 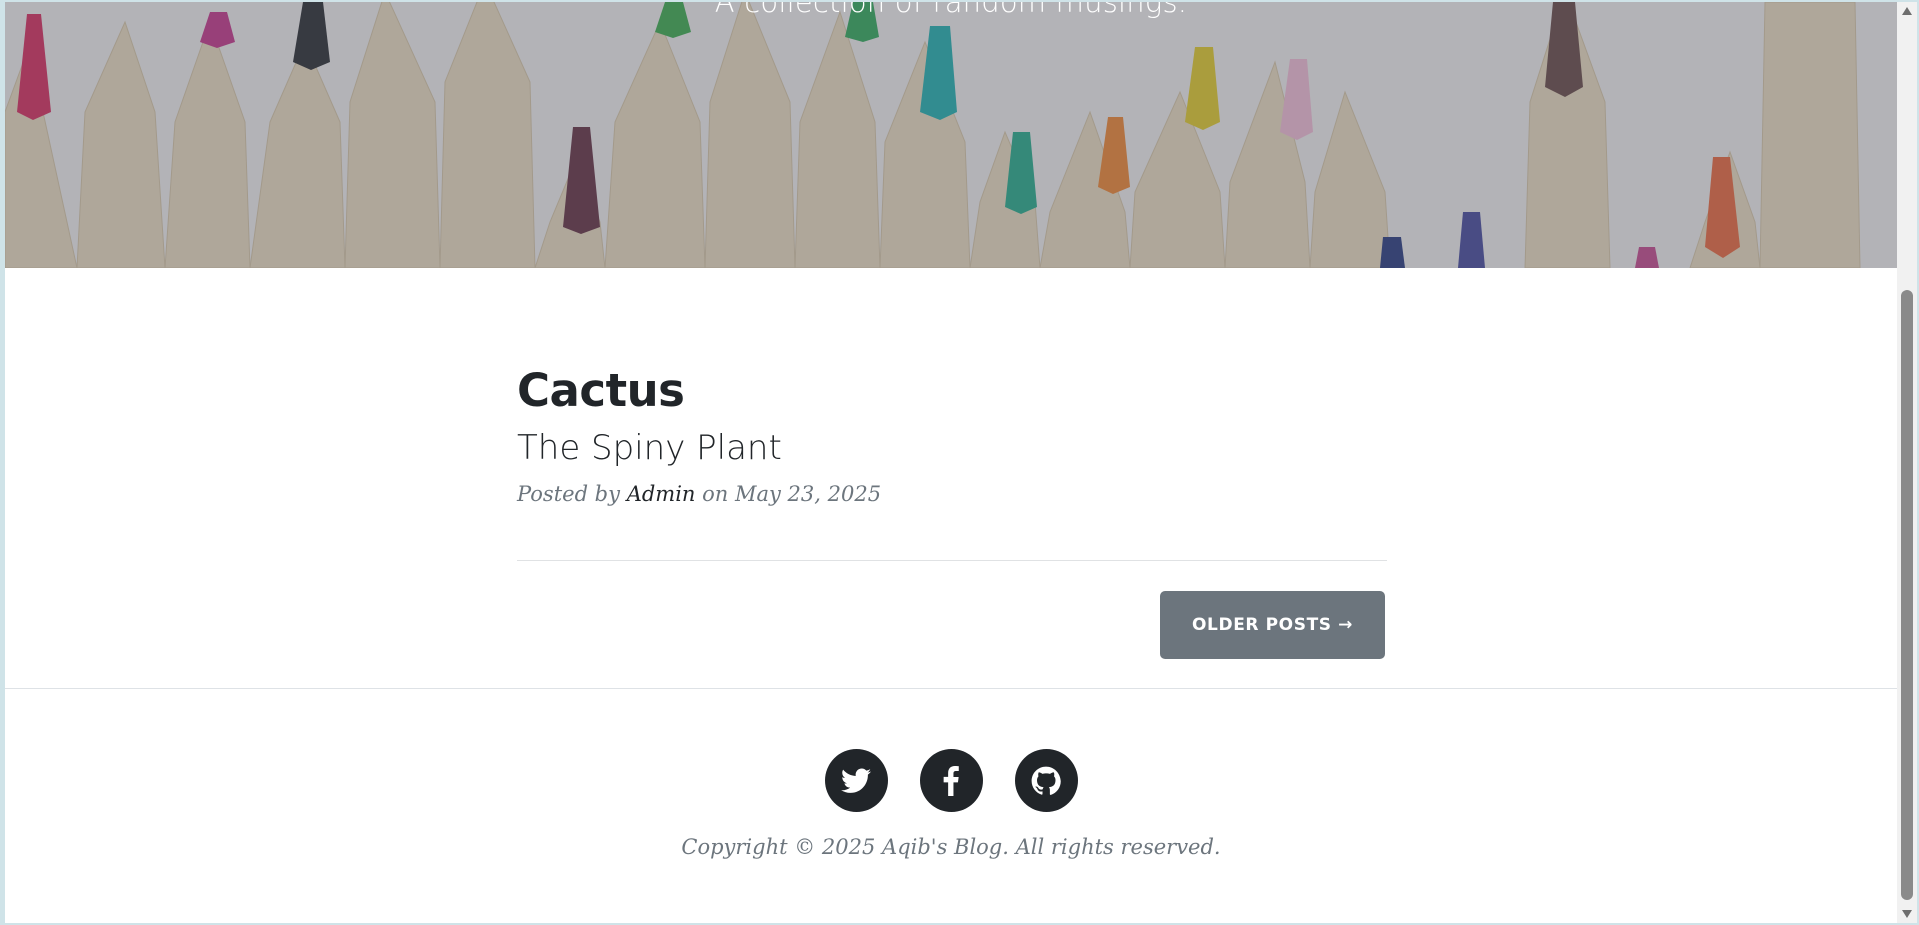 What do you see at coordinates (951, 10) in the screenshot?
I see `site-subheading: A collection of random musings.` at bounding box center [951, 10].